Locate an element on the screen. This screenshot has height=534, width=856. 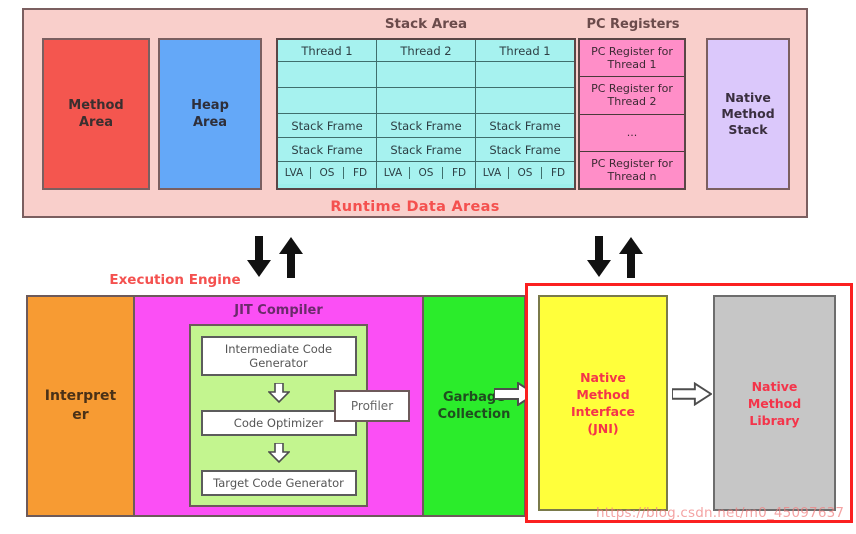
stack-thread-label: Thread 2 is located at coordinates (426, 51).